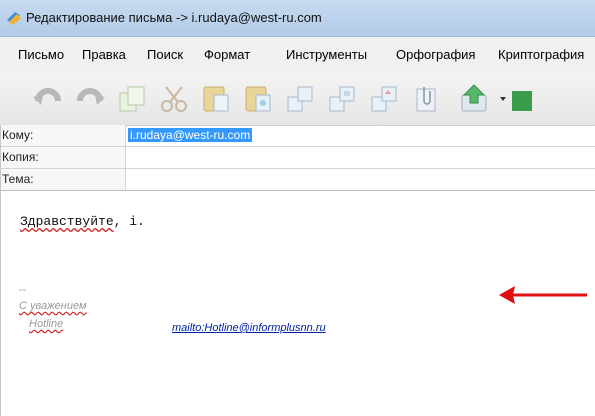 The width and height of the screenshot is (595, 416). Describe the element at coordinates (476, 99) in the screenshot. I see `send-icon` at that location.